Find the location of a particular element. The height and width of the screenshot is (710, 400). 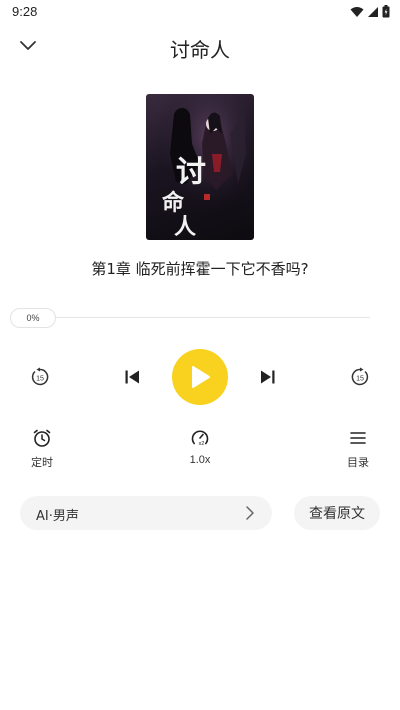

list-icon is located at coordinates (358, 438).